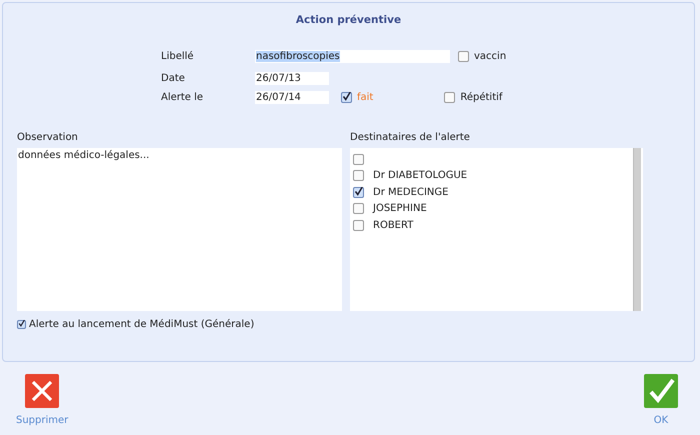  I want to click on recipient-name: Dr MEDECINGE, so click(410, 192).